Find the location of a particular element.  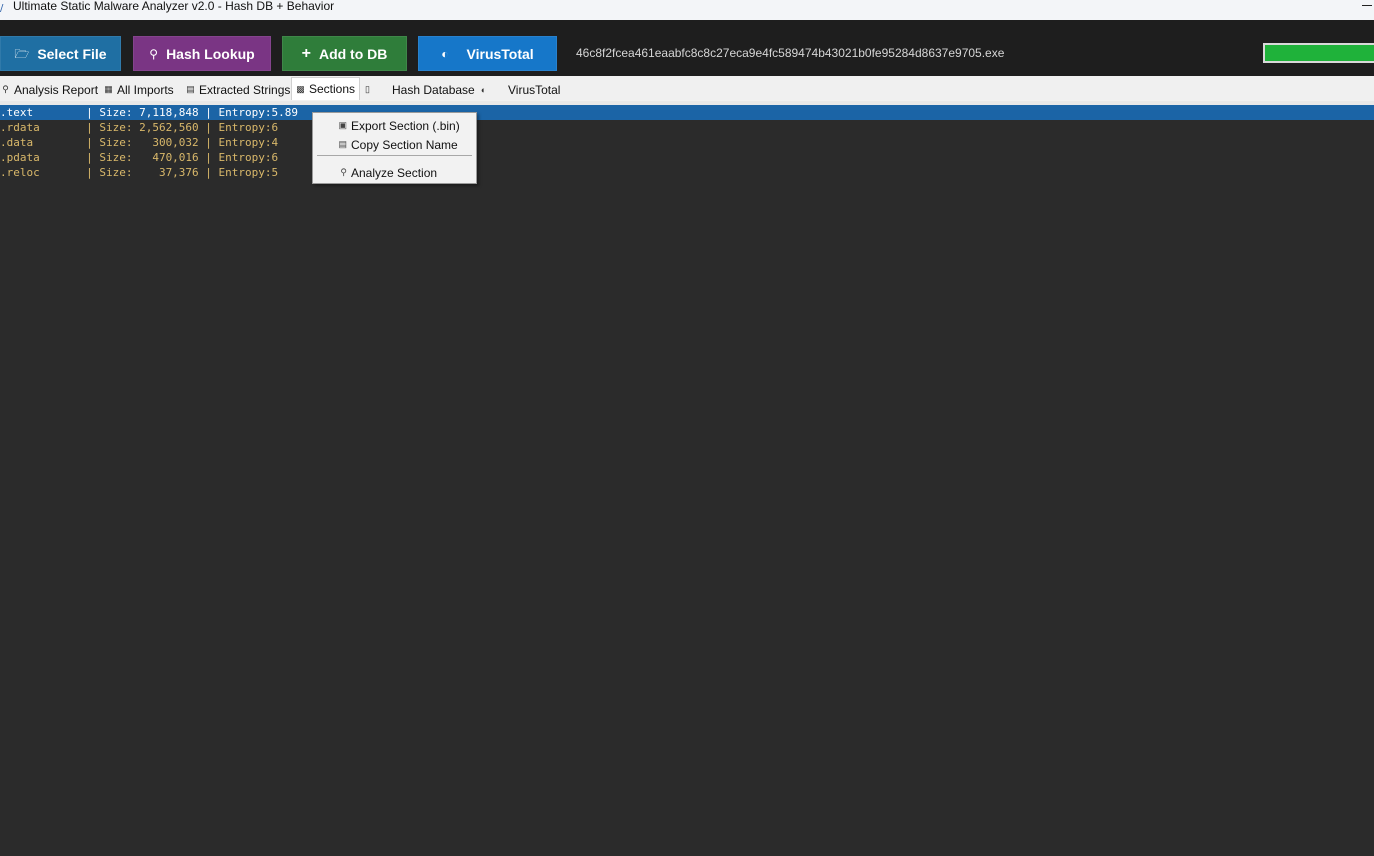

menu-item-label: Analyze Section is located at coordinates (394, 172).